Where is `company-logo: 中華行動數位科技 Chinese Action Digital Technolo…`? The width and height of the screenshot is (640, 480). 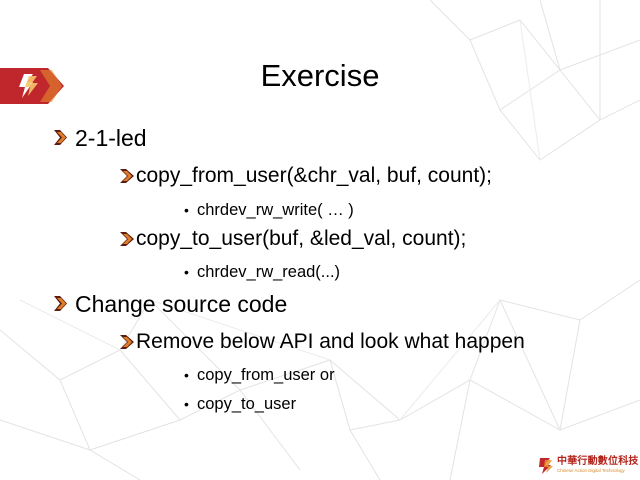
company-logo: 中華行動數位科技 Chinese Action Digital Technolo… is located at coordinates (588, 466).